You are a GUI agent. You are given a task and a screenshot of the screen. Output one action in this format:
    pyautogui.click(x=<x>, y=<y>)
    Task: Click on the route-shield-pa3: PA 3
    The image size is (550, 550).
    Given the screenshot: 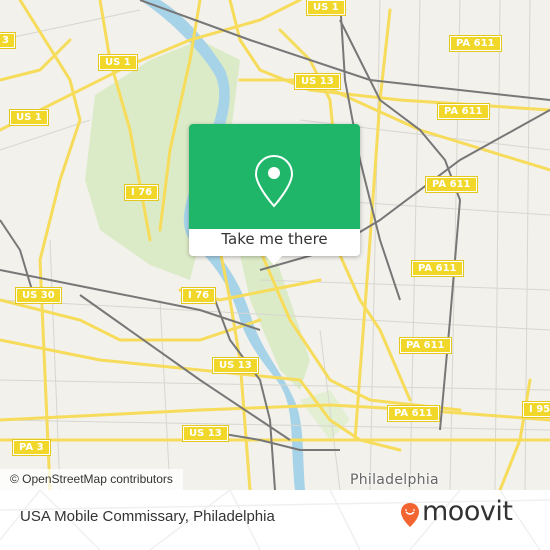 What is the action you would take?
    pyautogui.click(x=31, y=447)
    